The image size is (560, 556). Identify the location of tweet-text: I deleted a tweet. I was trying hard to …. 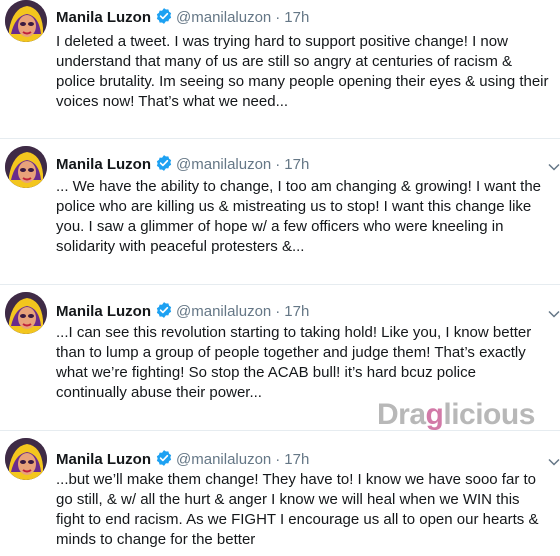
(302, 71).